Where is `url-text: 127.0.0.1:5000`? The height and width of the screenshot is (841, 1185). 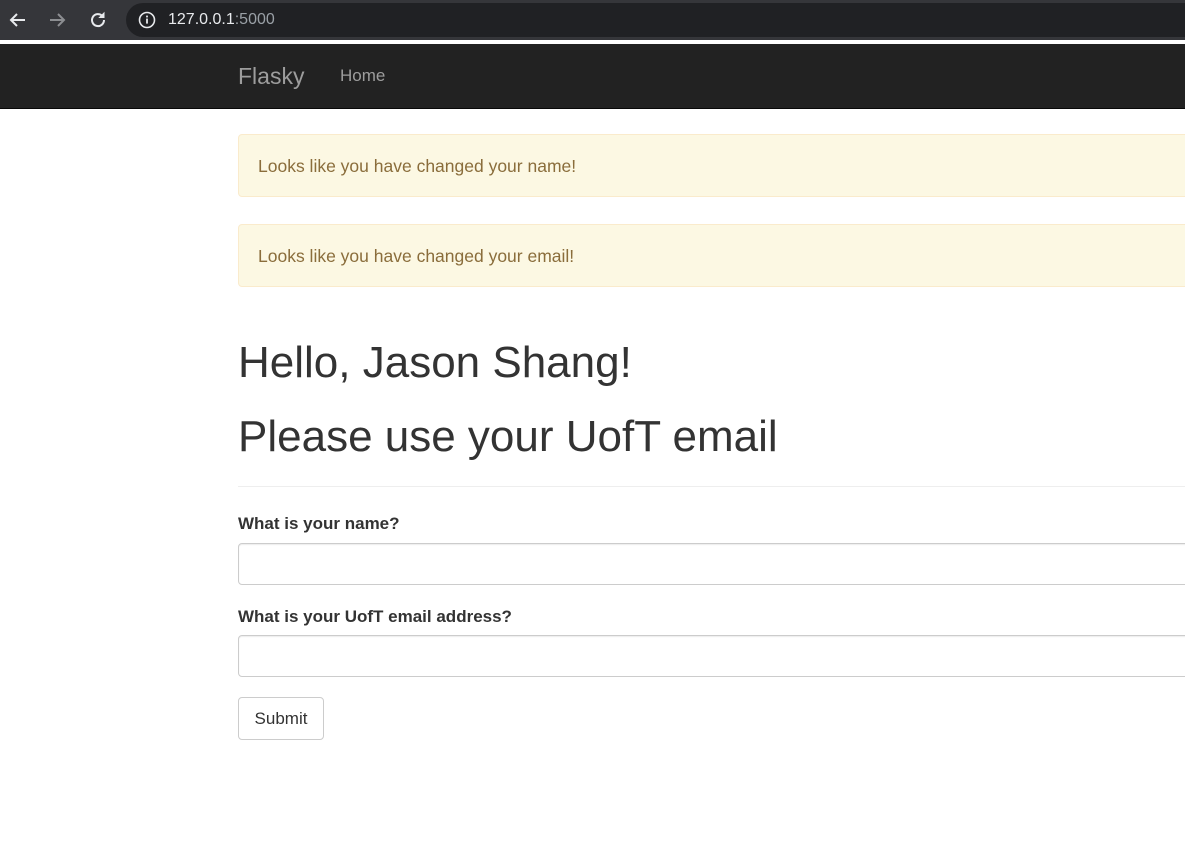 url-text: 127.0.0.1:5000 is located at coordinates (221, 20).